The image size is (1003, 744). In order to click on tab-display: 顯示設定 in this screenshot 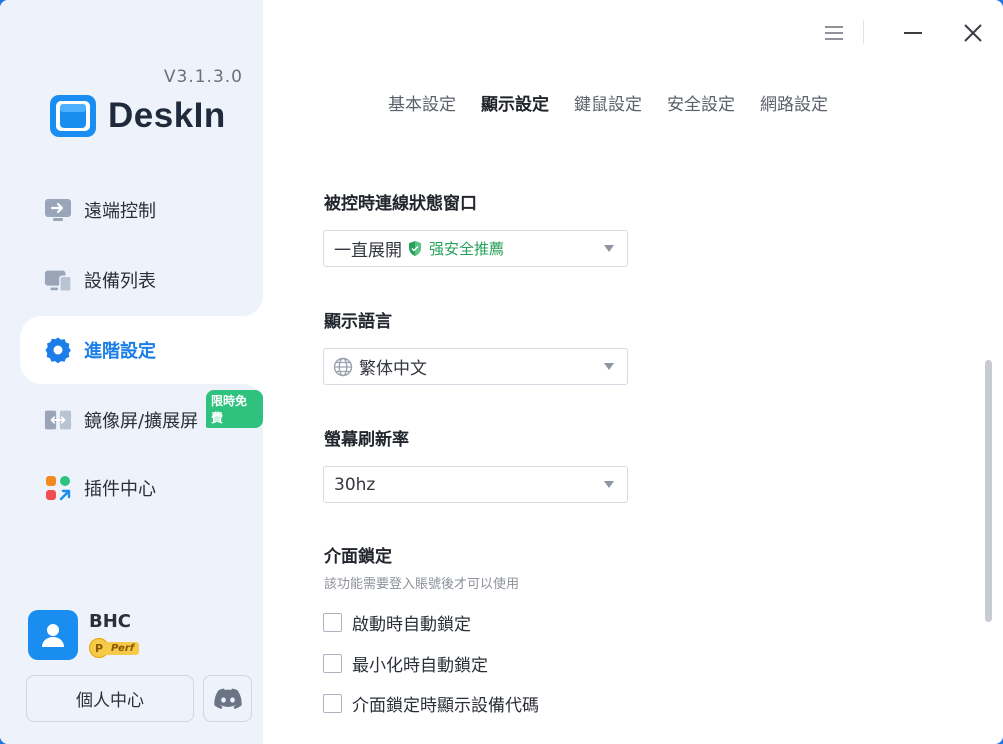, I will do `click(515, 102)`.